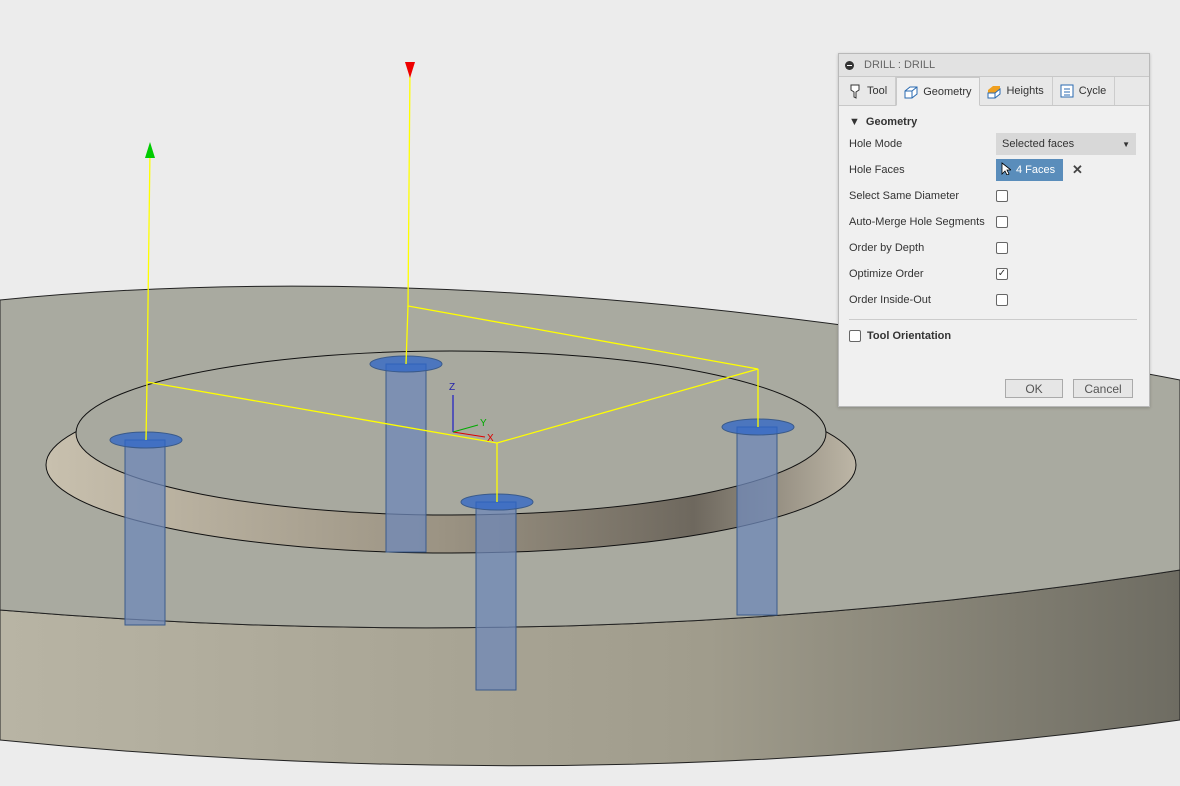 This screenshot has width=1180, height=786. Describe the element at coordinates (877, 170) in the screenshot. I see `hole-faces-label: Hole Faces` at that location.